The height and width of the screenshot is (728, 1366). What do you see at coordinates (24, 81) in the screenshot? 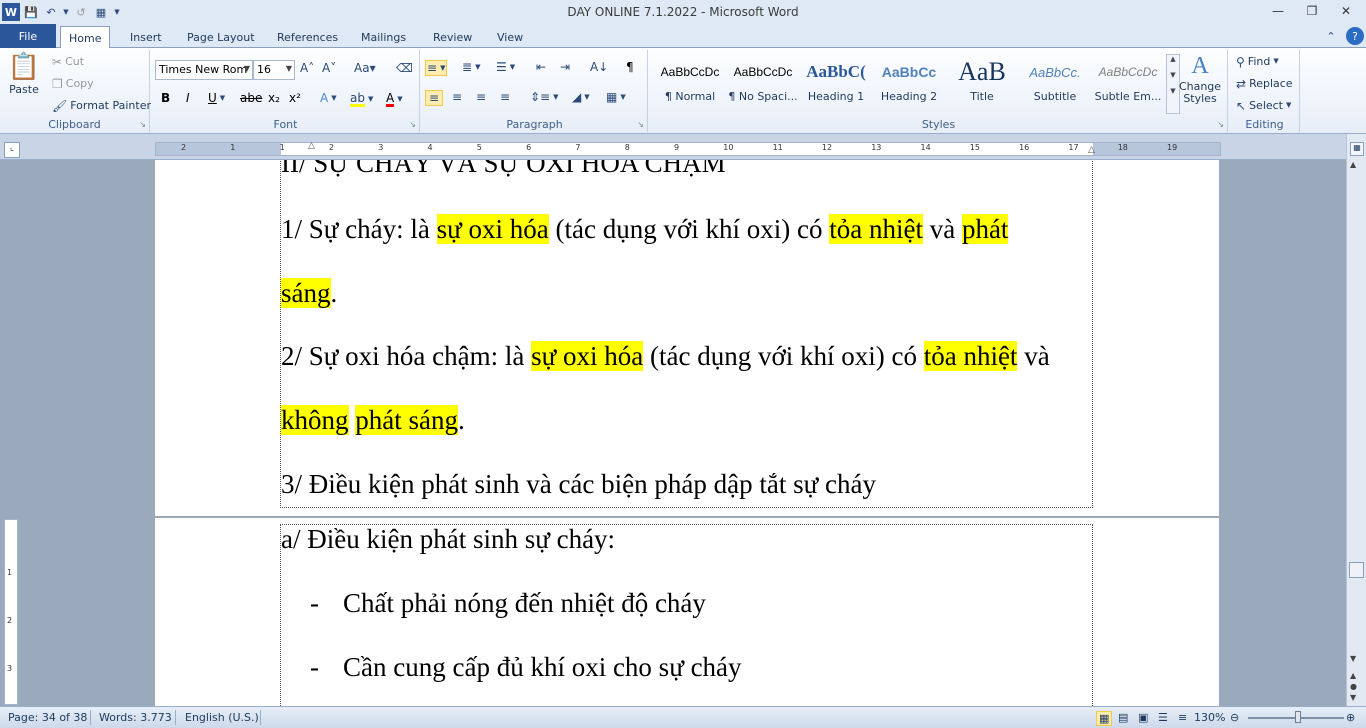
I see `paste-button: 📋 Paste` at bounding box center [24, 81].